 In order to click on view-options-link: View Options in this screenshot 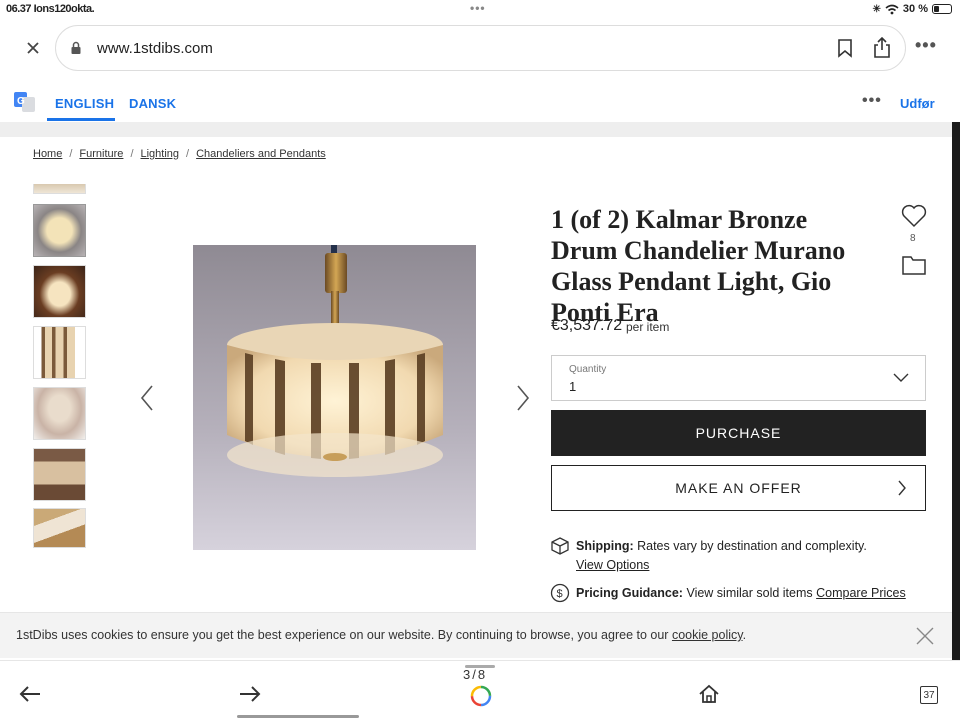, I will do `click(612, 565)`.